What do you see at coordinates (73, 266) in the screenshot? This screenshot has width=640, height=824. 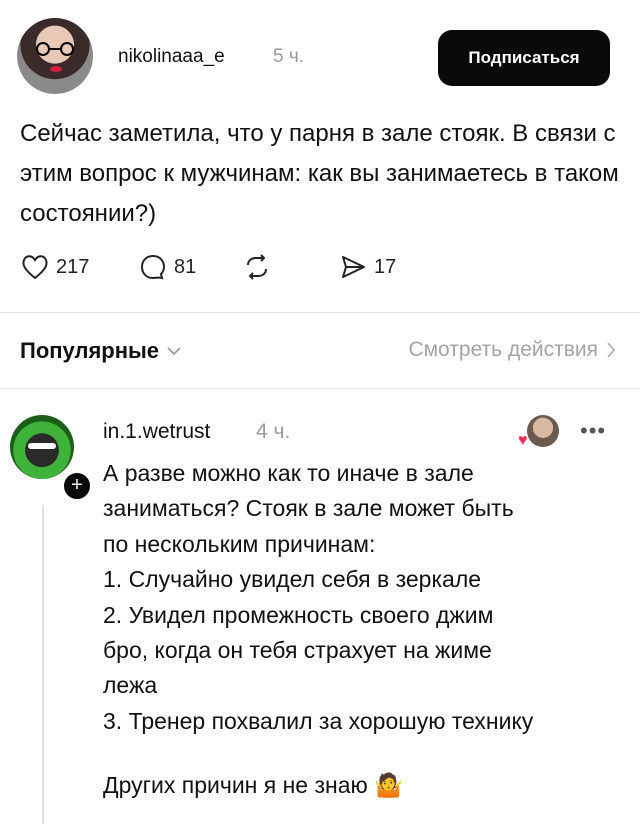 I see `like-count: 217` at bounding box center [73, 266].